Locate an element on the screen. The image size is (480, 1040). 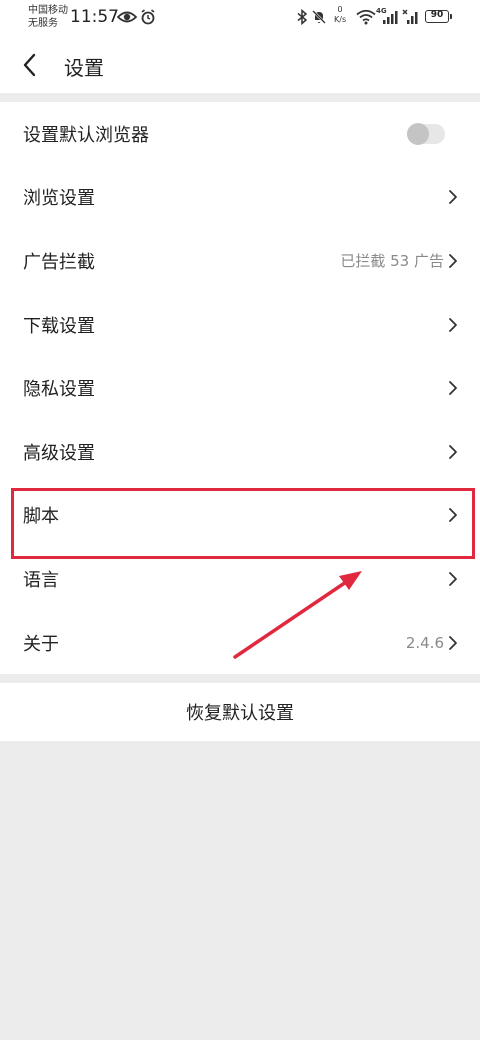
status-time: 11:57 is located at coordinates (94, 17).